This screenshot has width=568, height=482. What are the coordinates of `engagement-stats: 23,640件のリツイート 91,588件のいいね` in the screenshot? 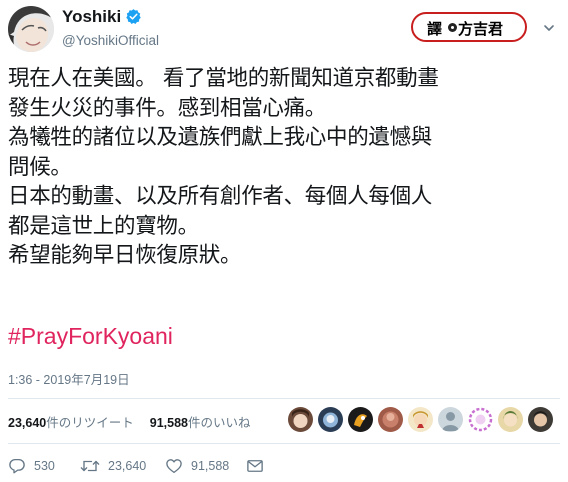 It's located at (129, 421).